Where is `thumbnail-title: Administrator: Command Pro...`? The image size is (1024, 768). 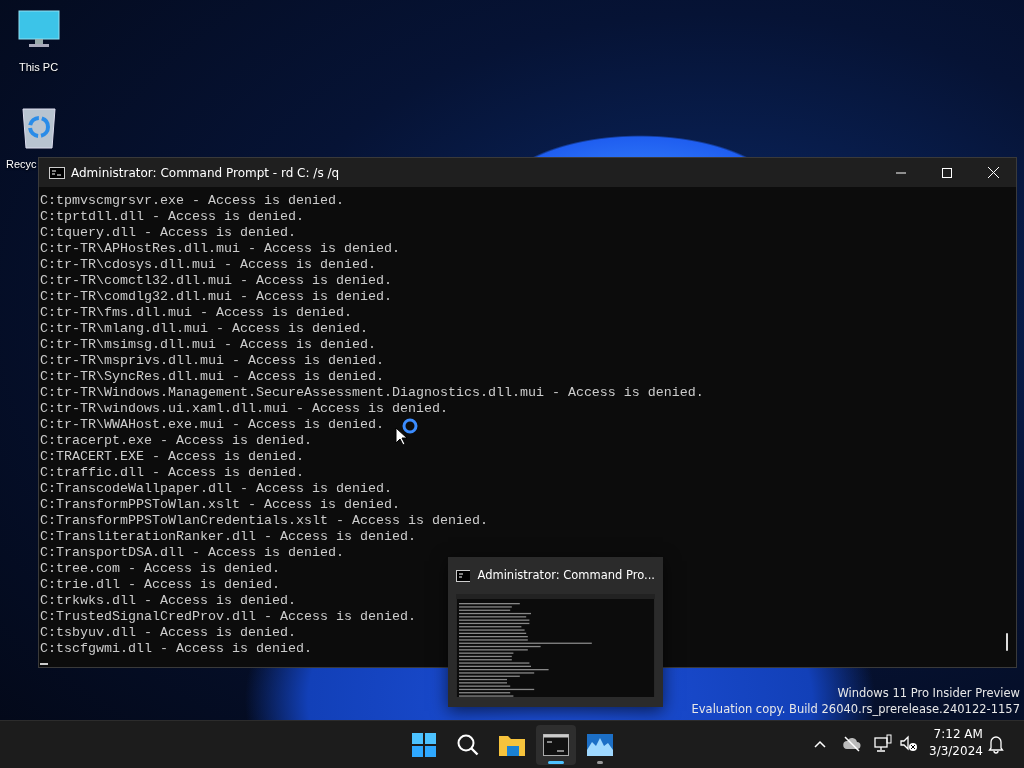
thumbnail-title: Administrator: Command Pro... is located at coordinates (566, 575).